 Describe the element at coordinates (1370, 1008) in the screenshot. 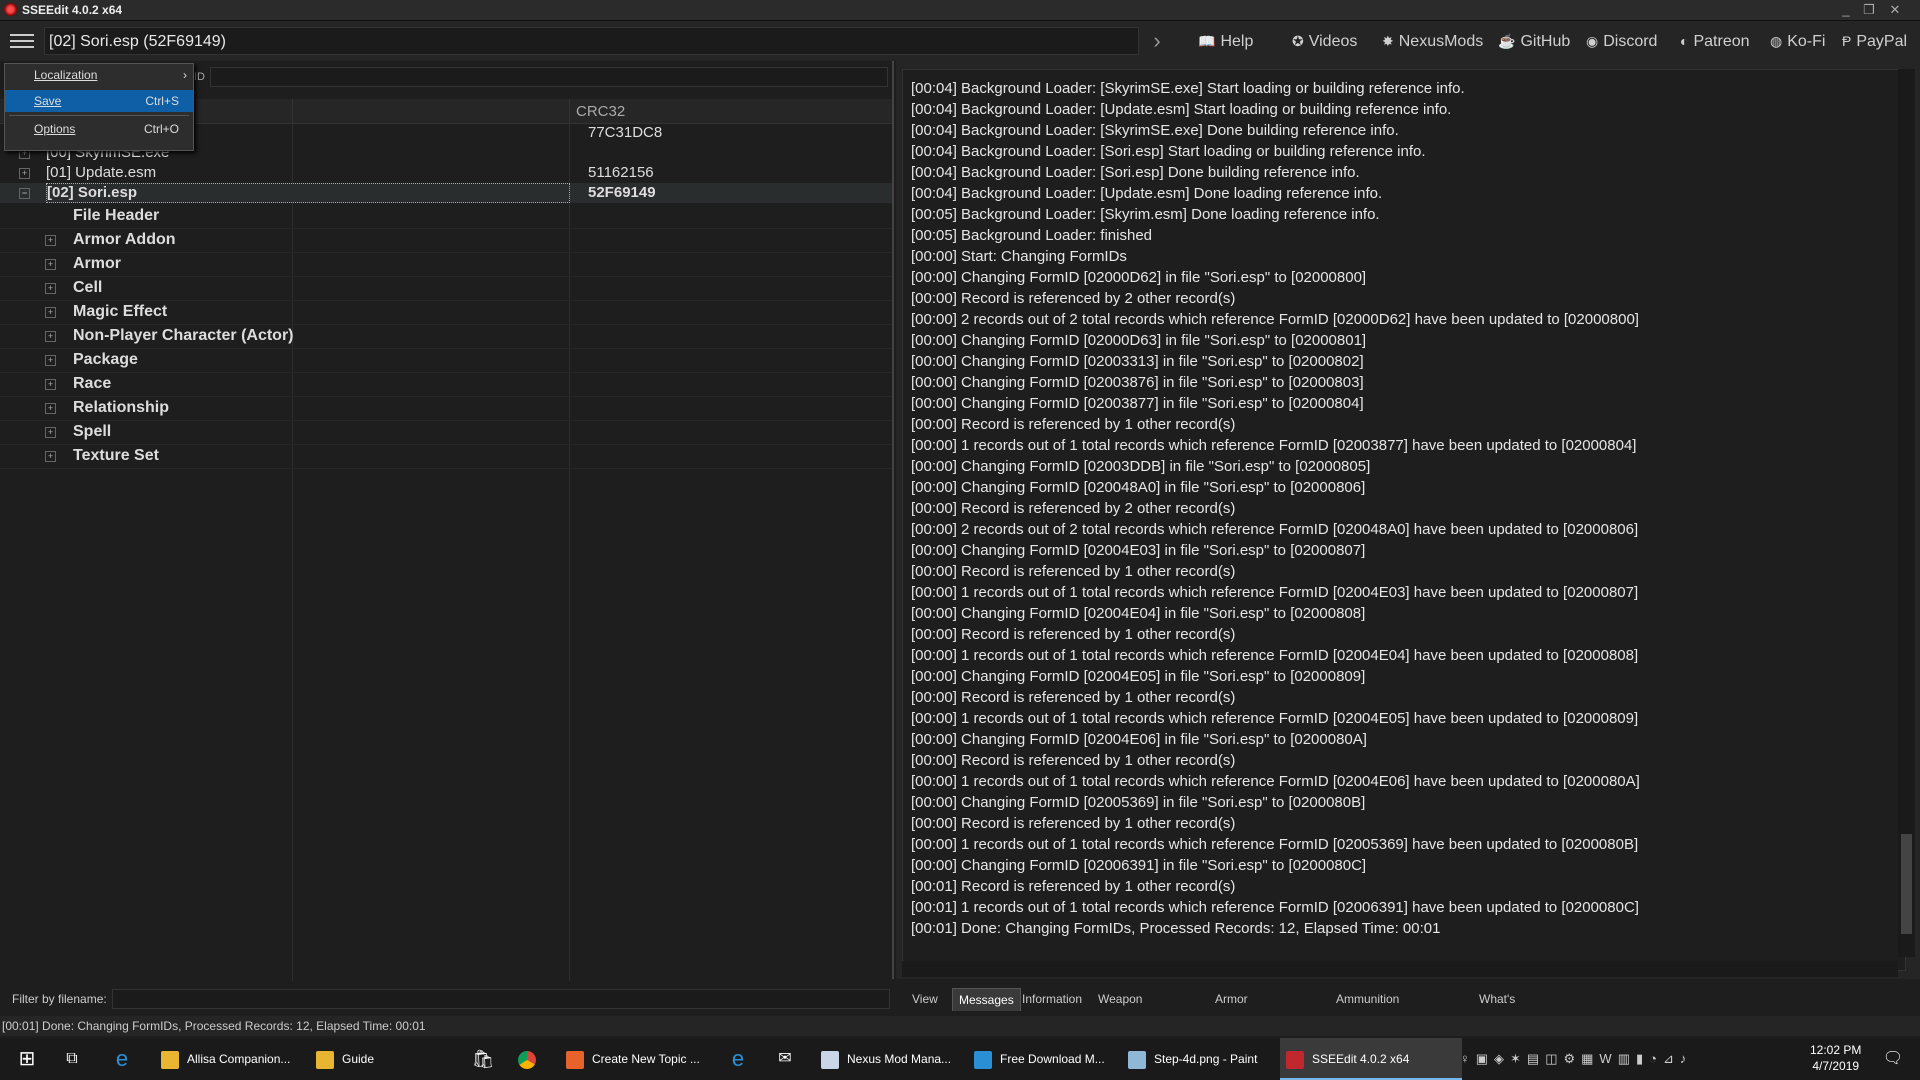

I see `tab-ammunition-spreadsheet: Ammunition Spreadsheet` at that location.